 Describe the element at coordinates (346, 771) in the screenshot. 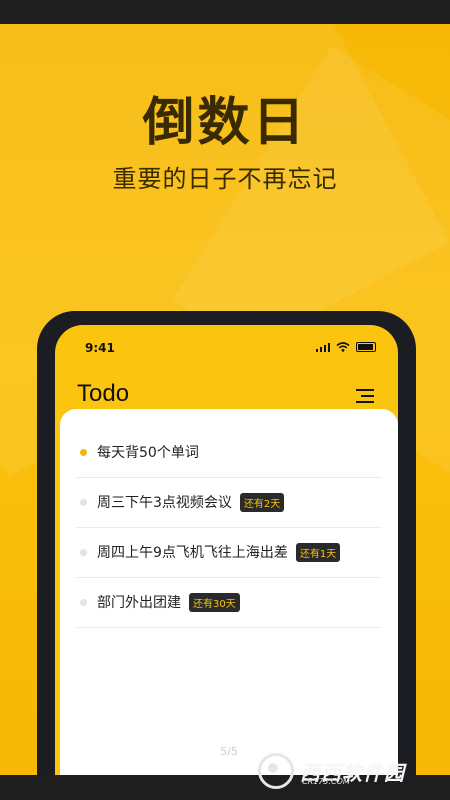

I see `watermark-logo: 西西软件园 CR173.COM` at that location.